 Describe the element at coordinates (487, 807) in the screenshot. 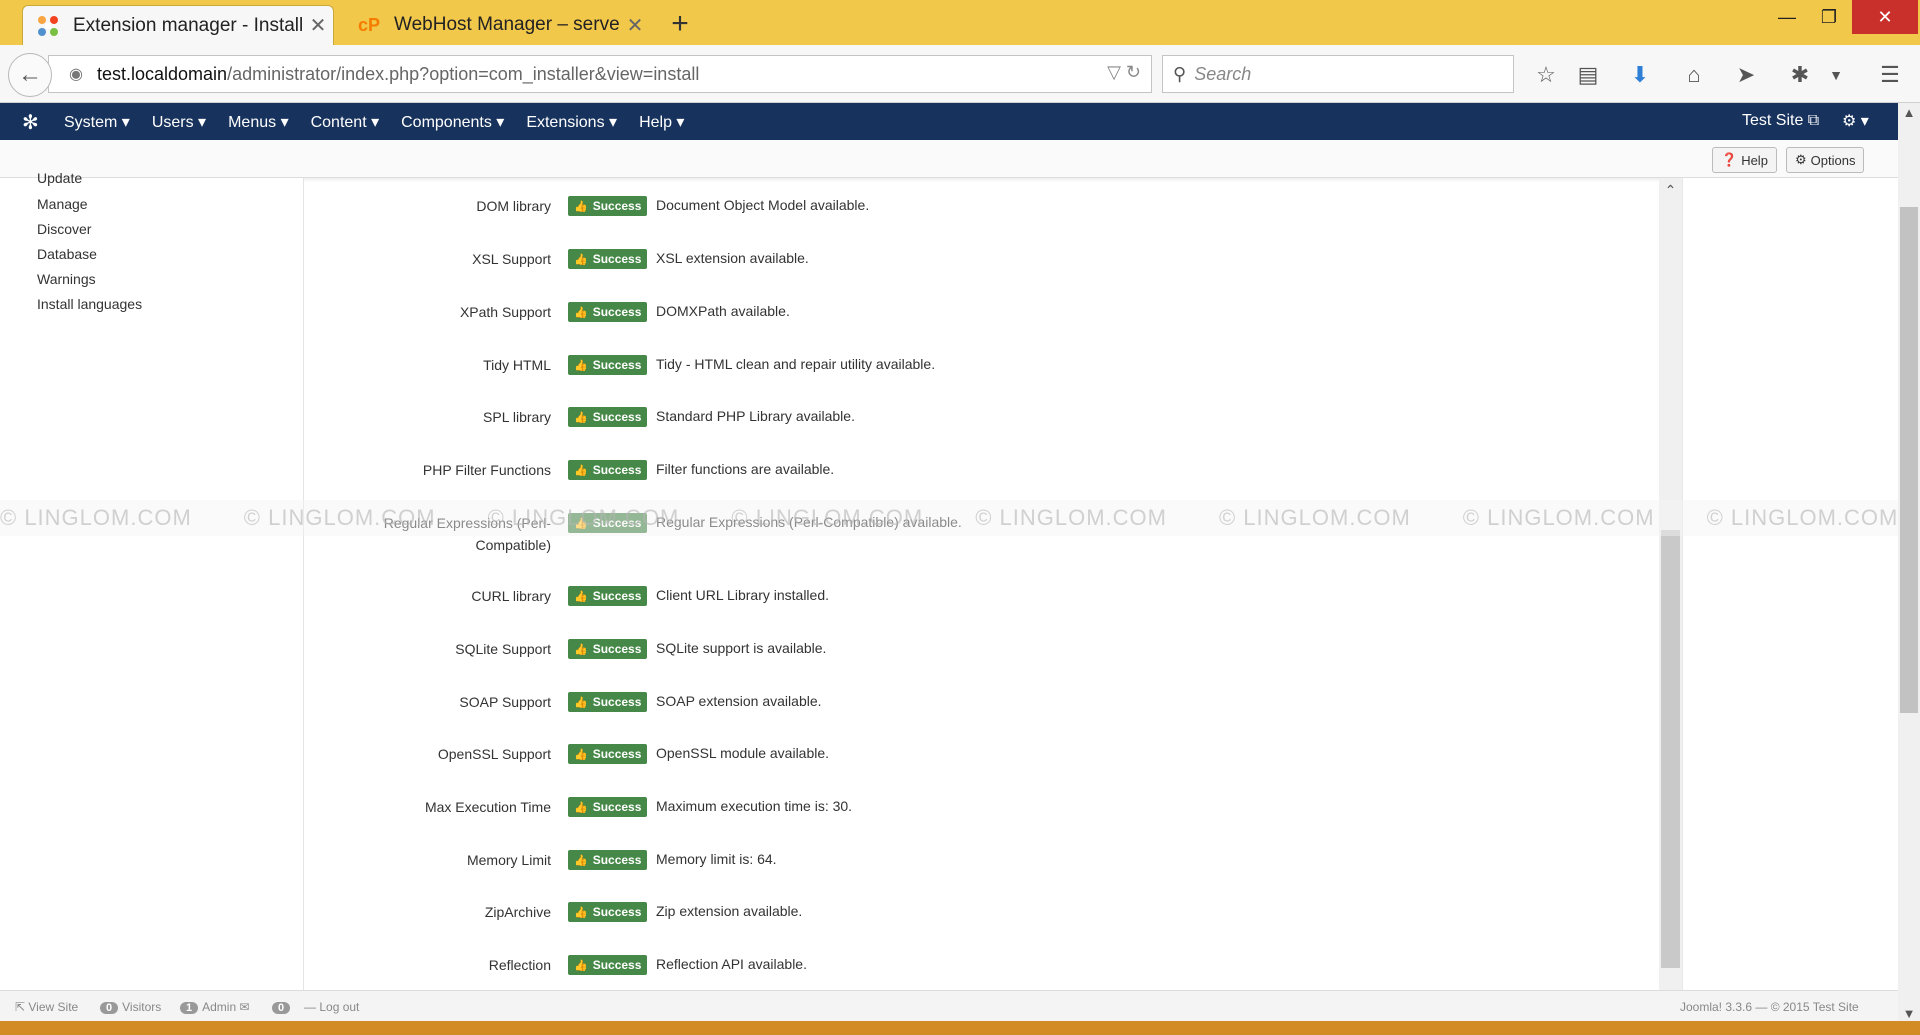

I see `check-label: Max Execution Time` at that location.